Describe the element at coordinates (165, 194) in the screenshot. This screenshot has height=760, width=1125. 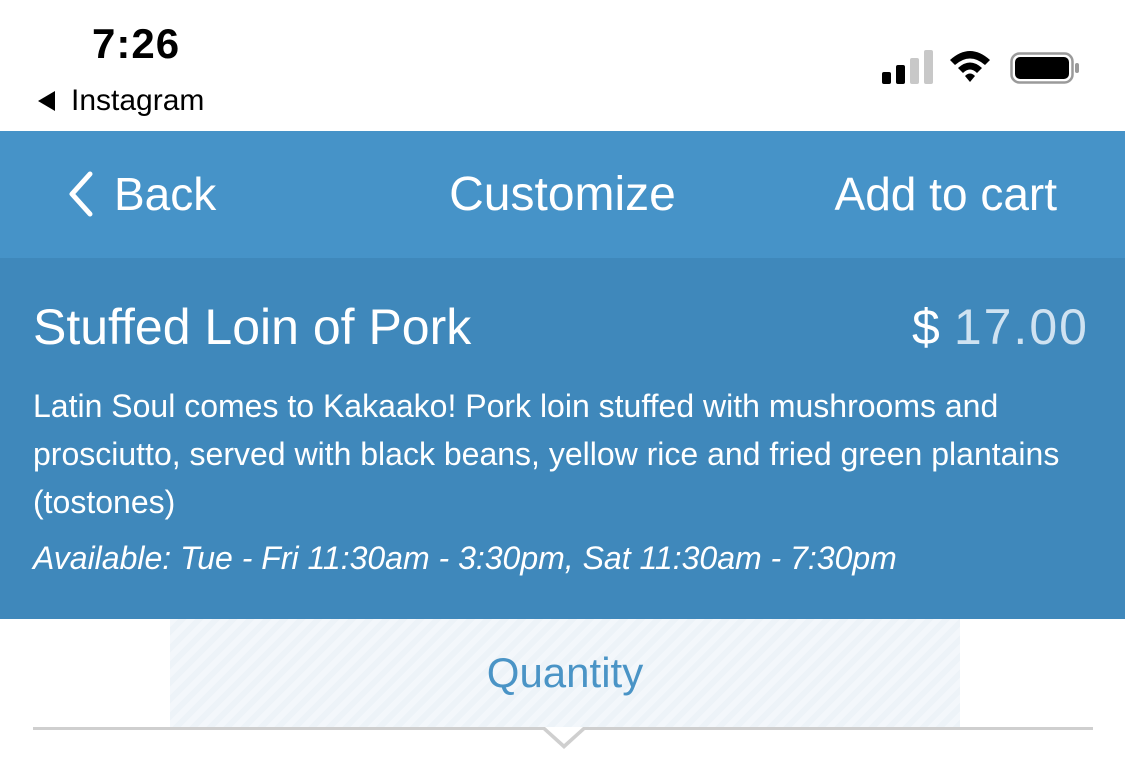
I see `back-button-label: Back` at that location.